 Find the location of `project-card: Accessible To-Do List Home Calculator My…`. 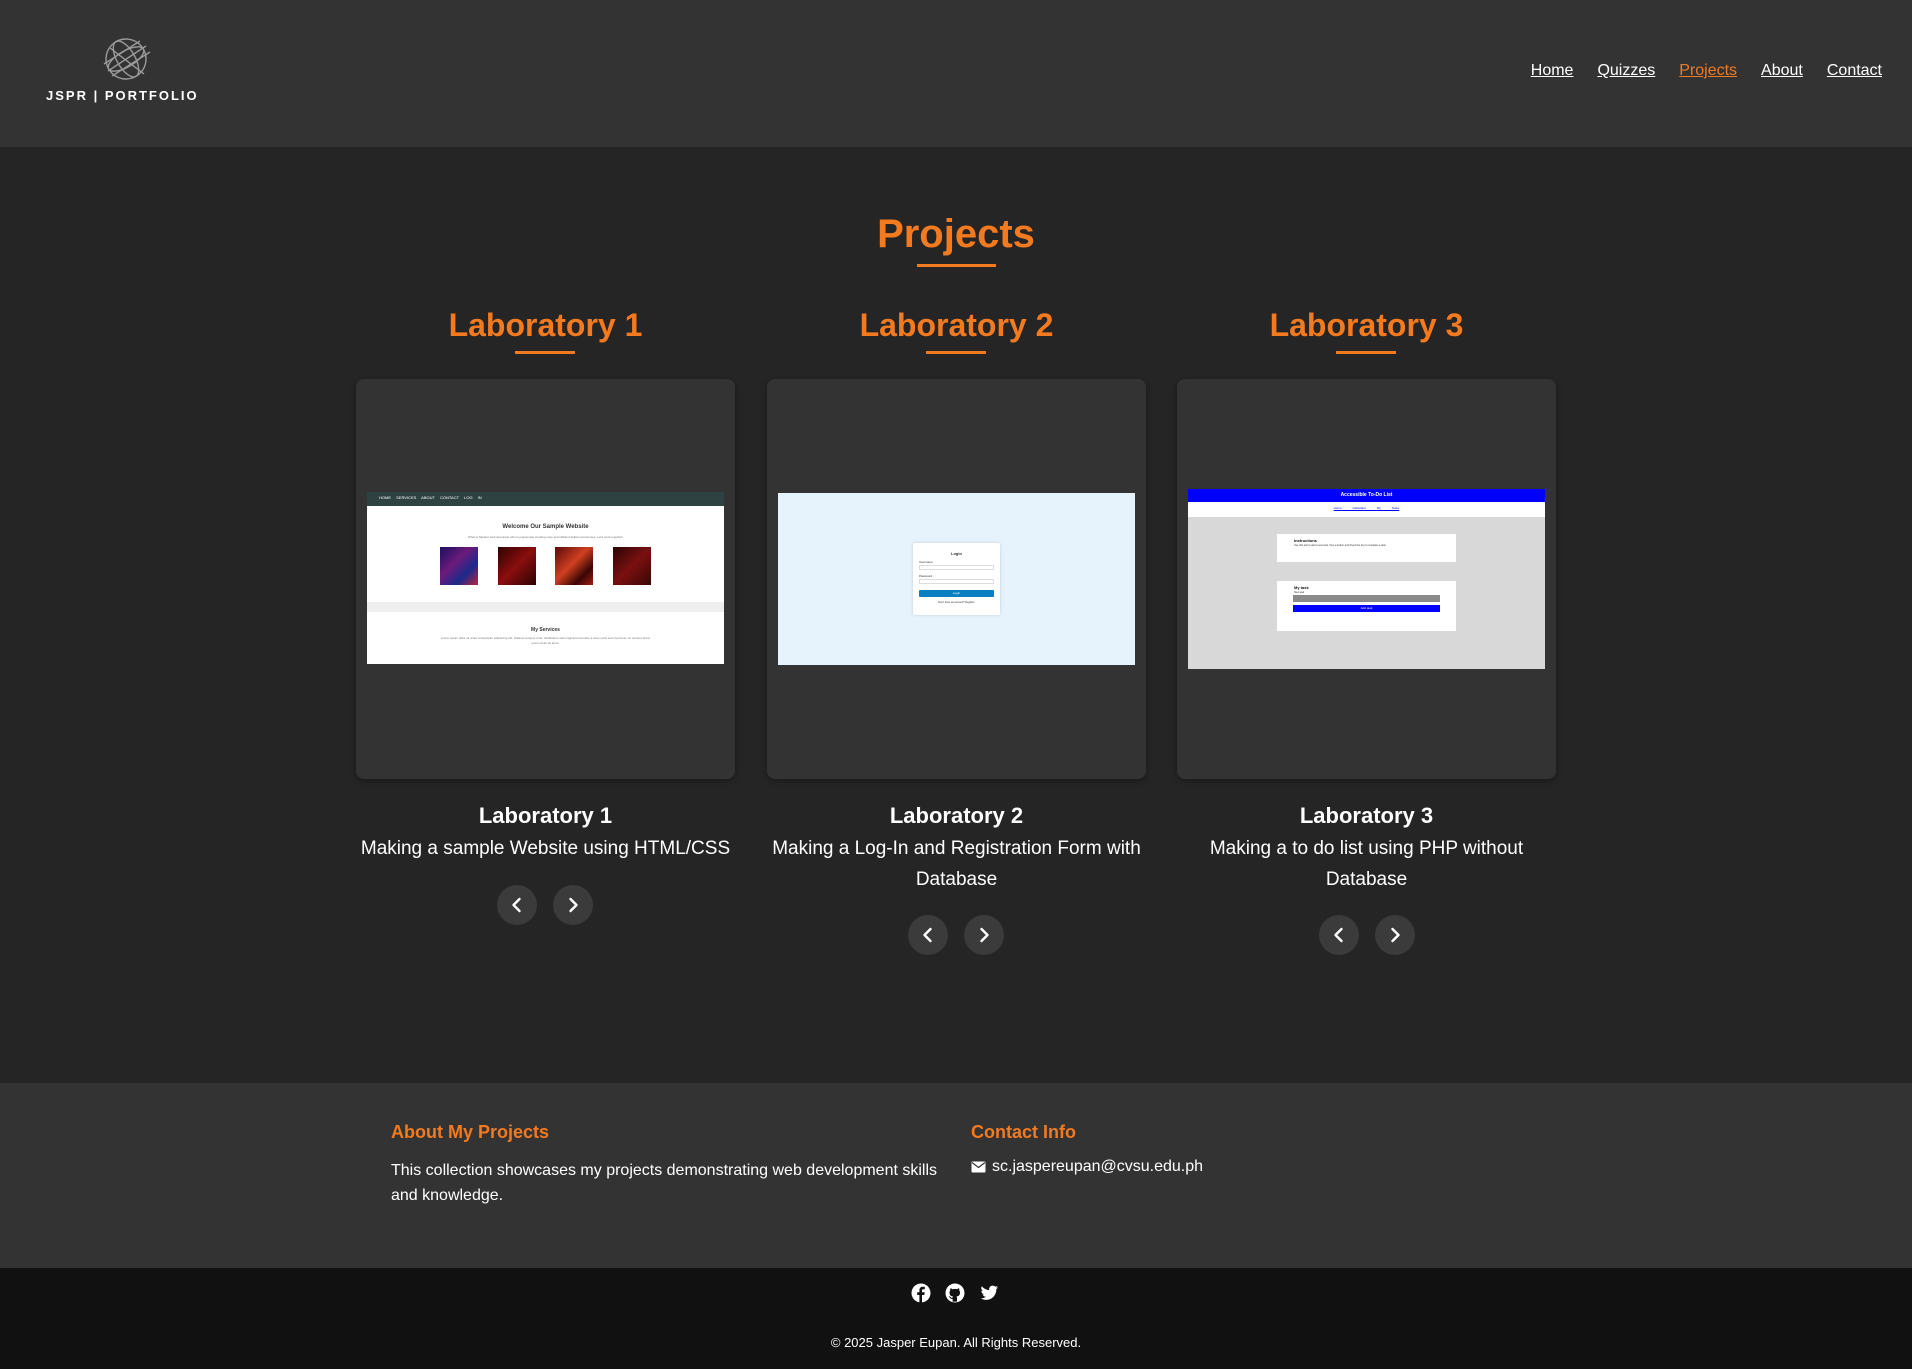

project-card: Accessible To-Do List Home Calculator My… is located at coordinates (1366, 579).